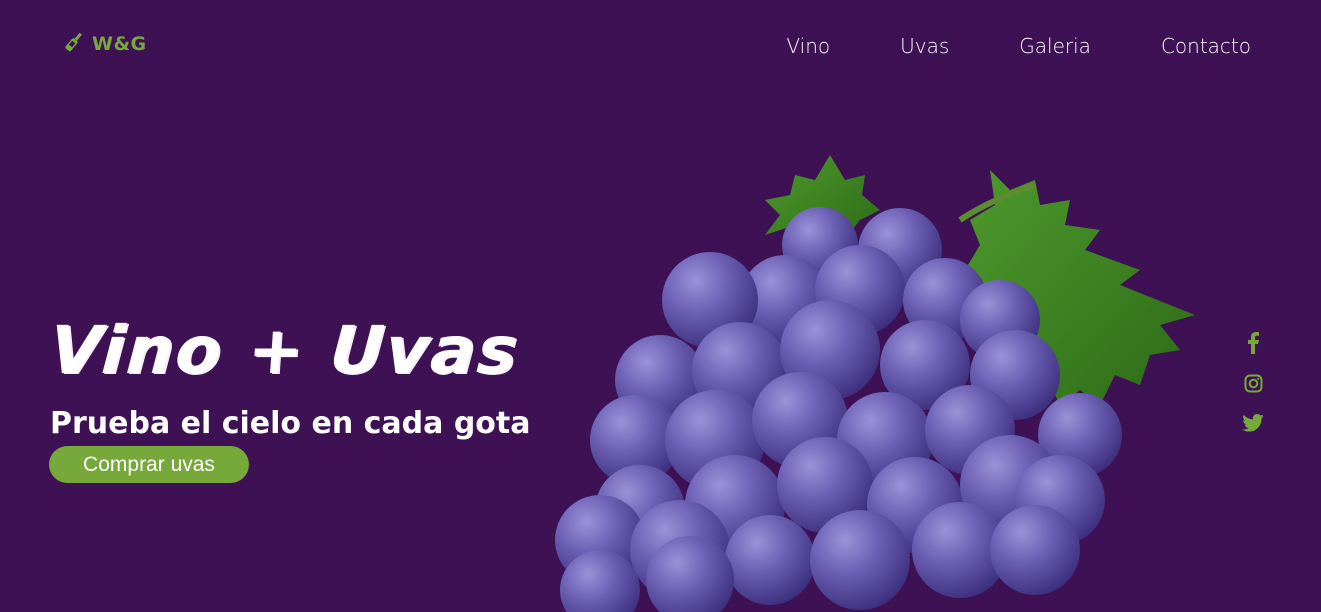  I want to click on nav-link-uvas: Uvas, so click(924, 46).